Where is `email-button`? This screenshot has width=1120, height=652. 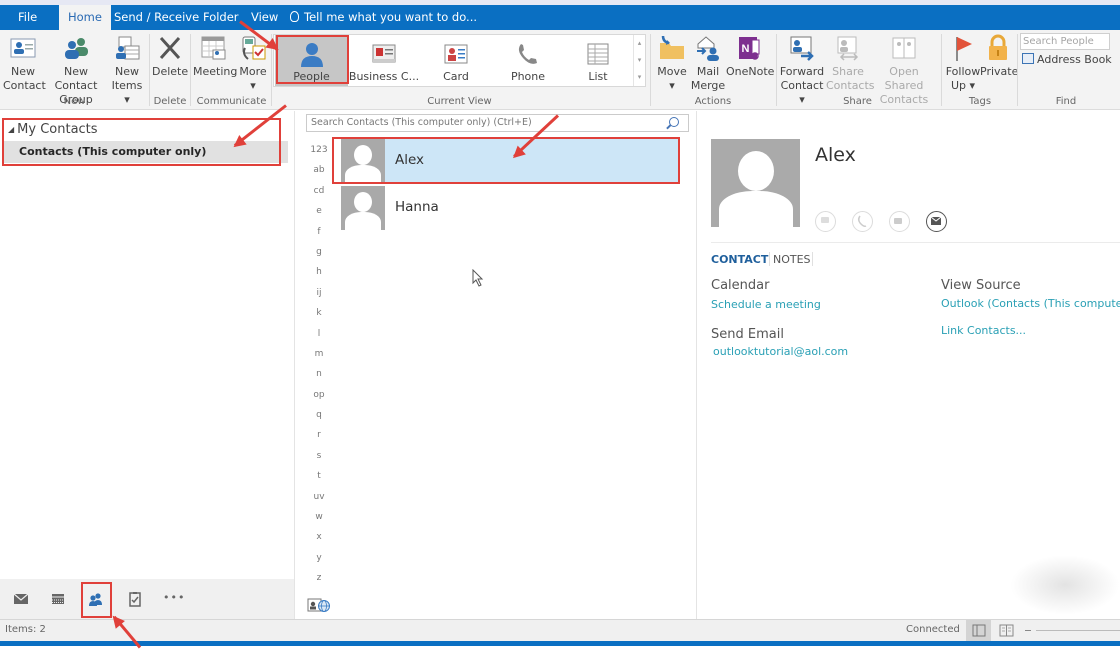 email-button is located at coordinates (936, 221).